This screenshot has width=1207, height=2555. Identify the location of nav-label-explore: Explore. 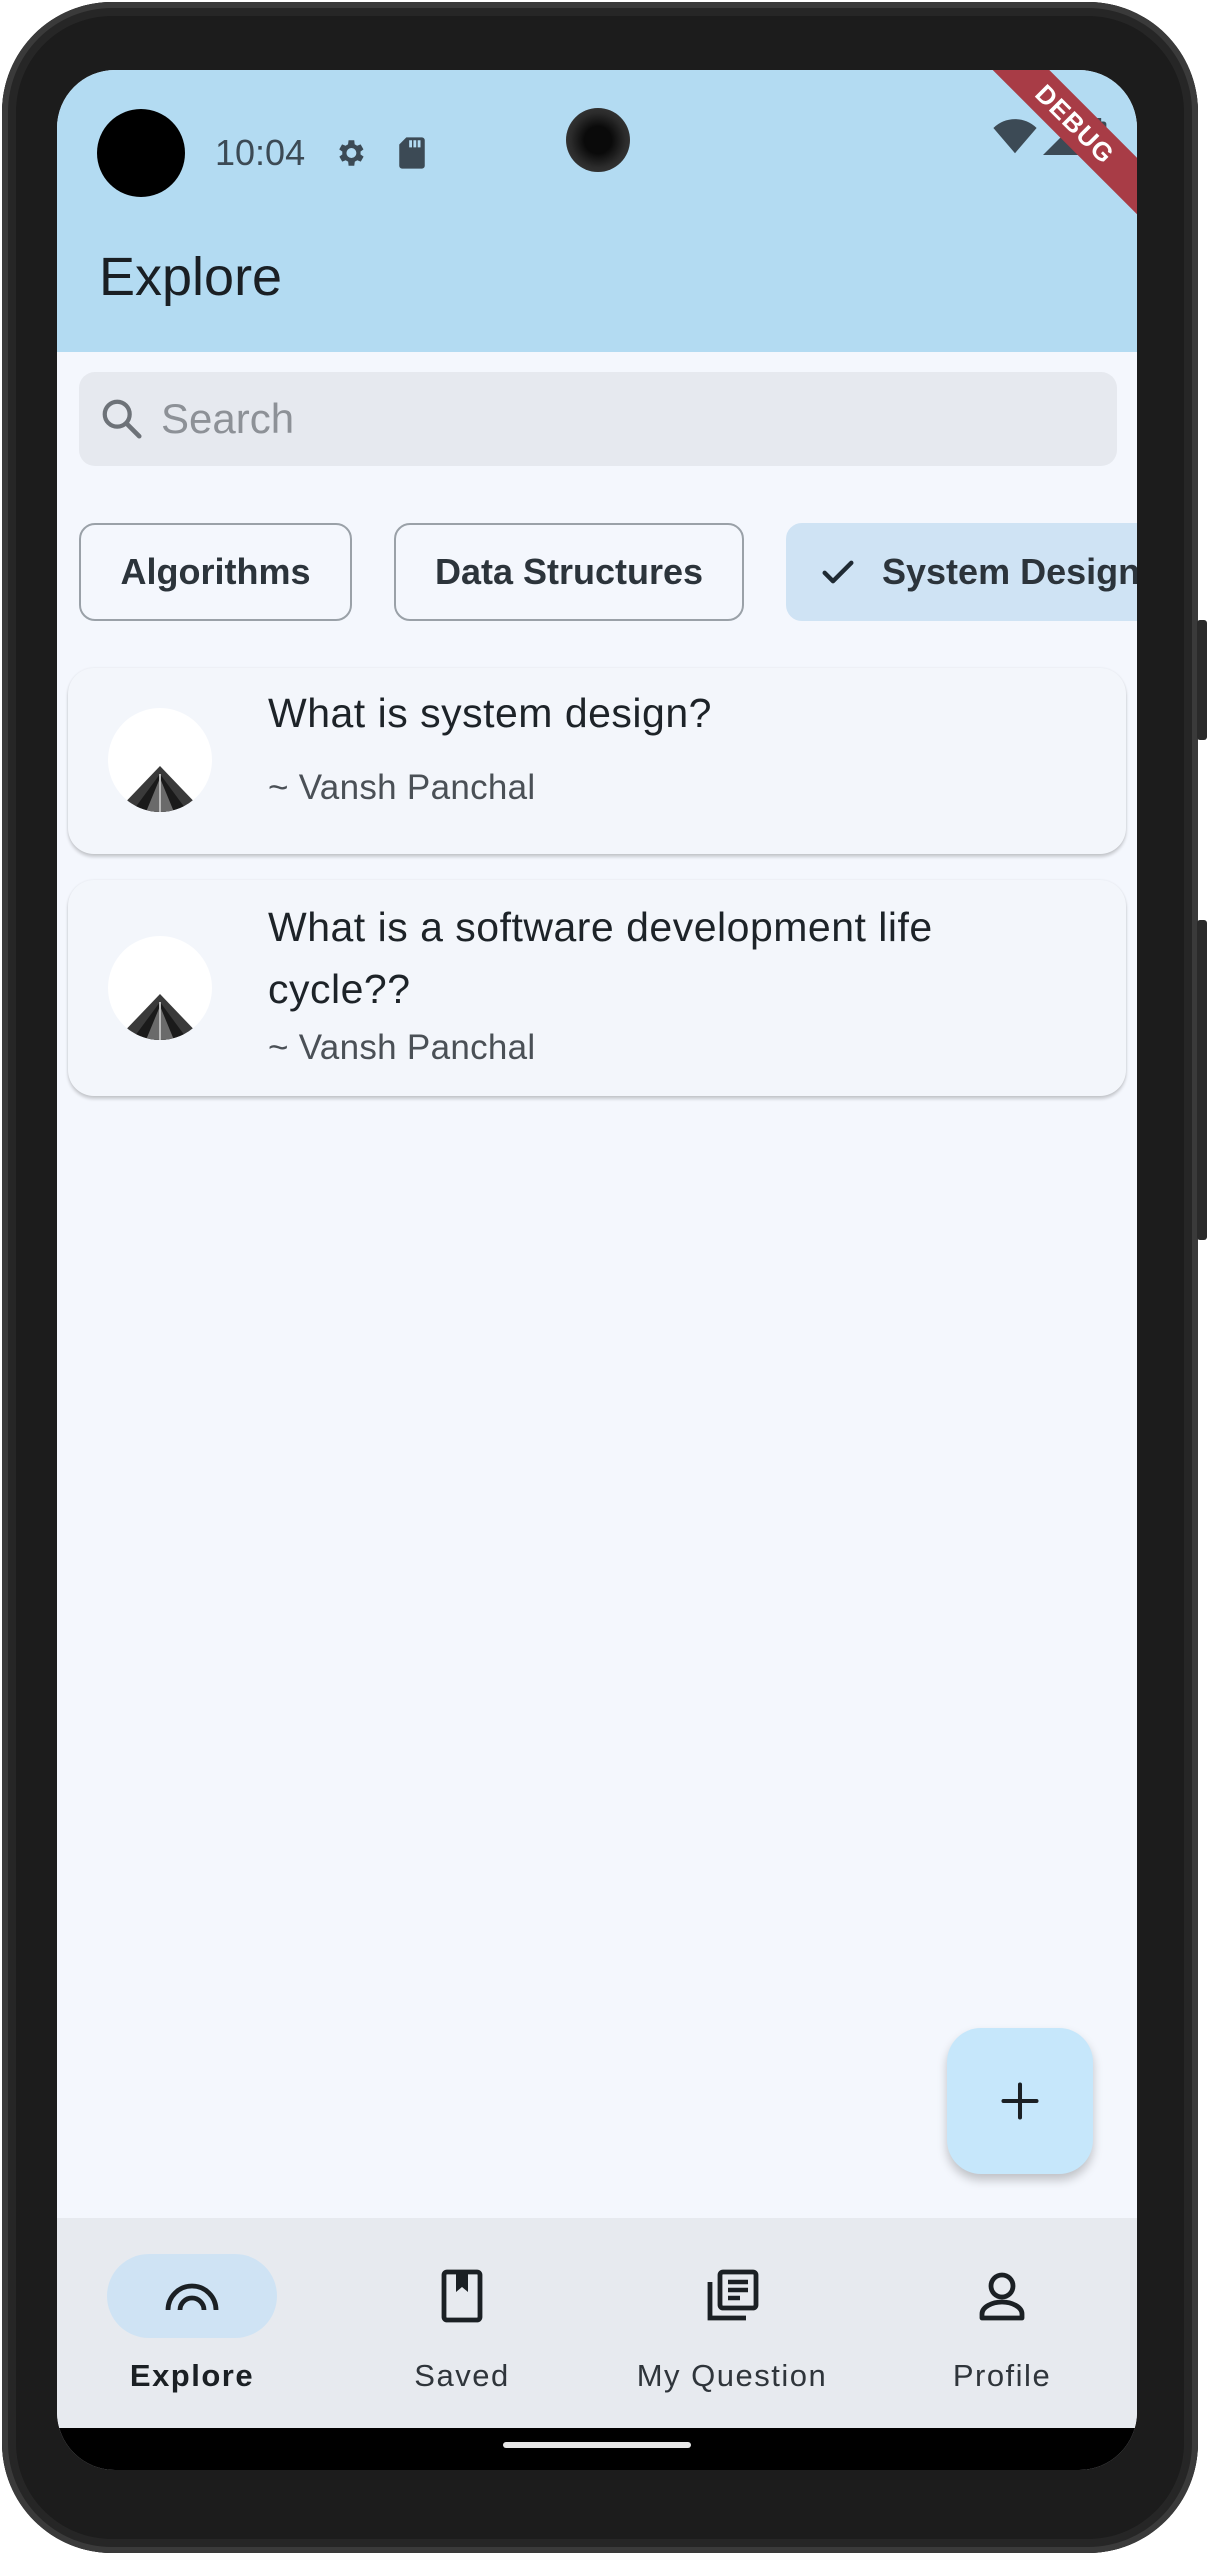
(192, 2375).